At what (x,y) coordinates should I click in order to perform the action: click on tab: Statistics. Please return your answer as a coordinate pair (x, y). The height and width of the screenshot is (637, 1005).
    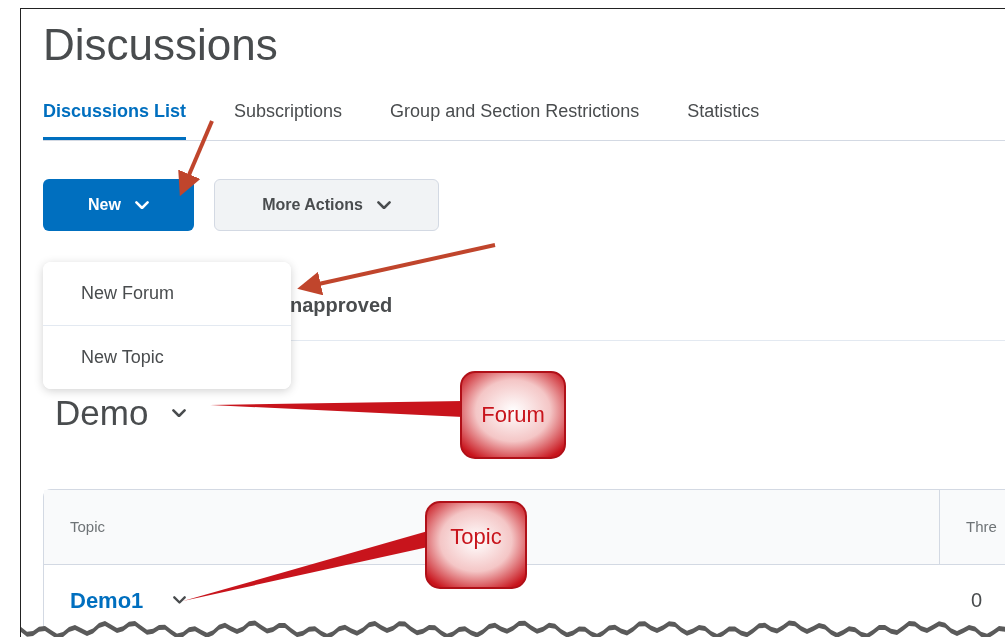
    Looking at the image, I should click on (723, 114).